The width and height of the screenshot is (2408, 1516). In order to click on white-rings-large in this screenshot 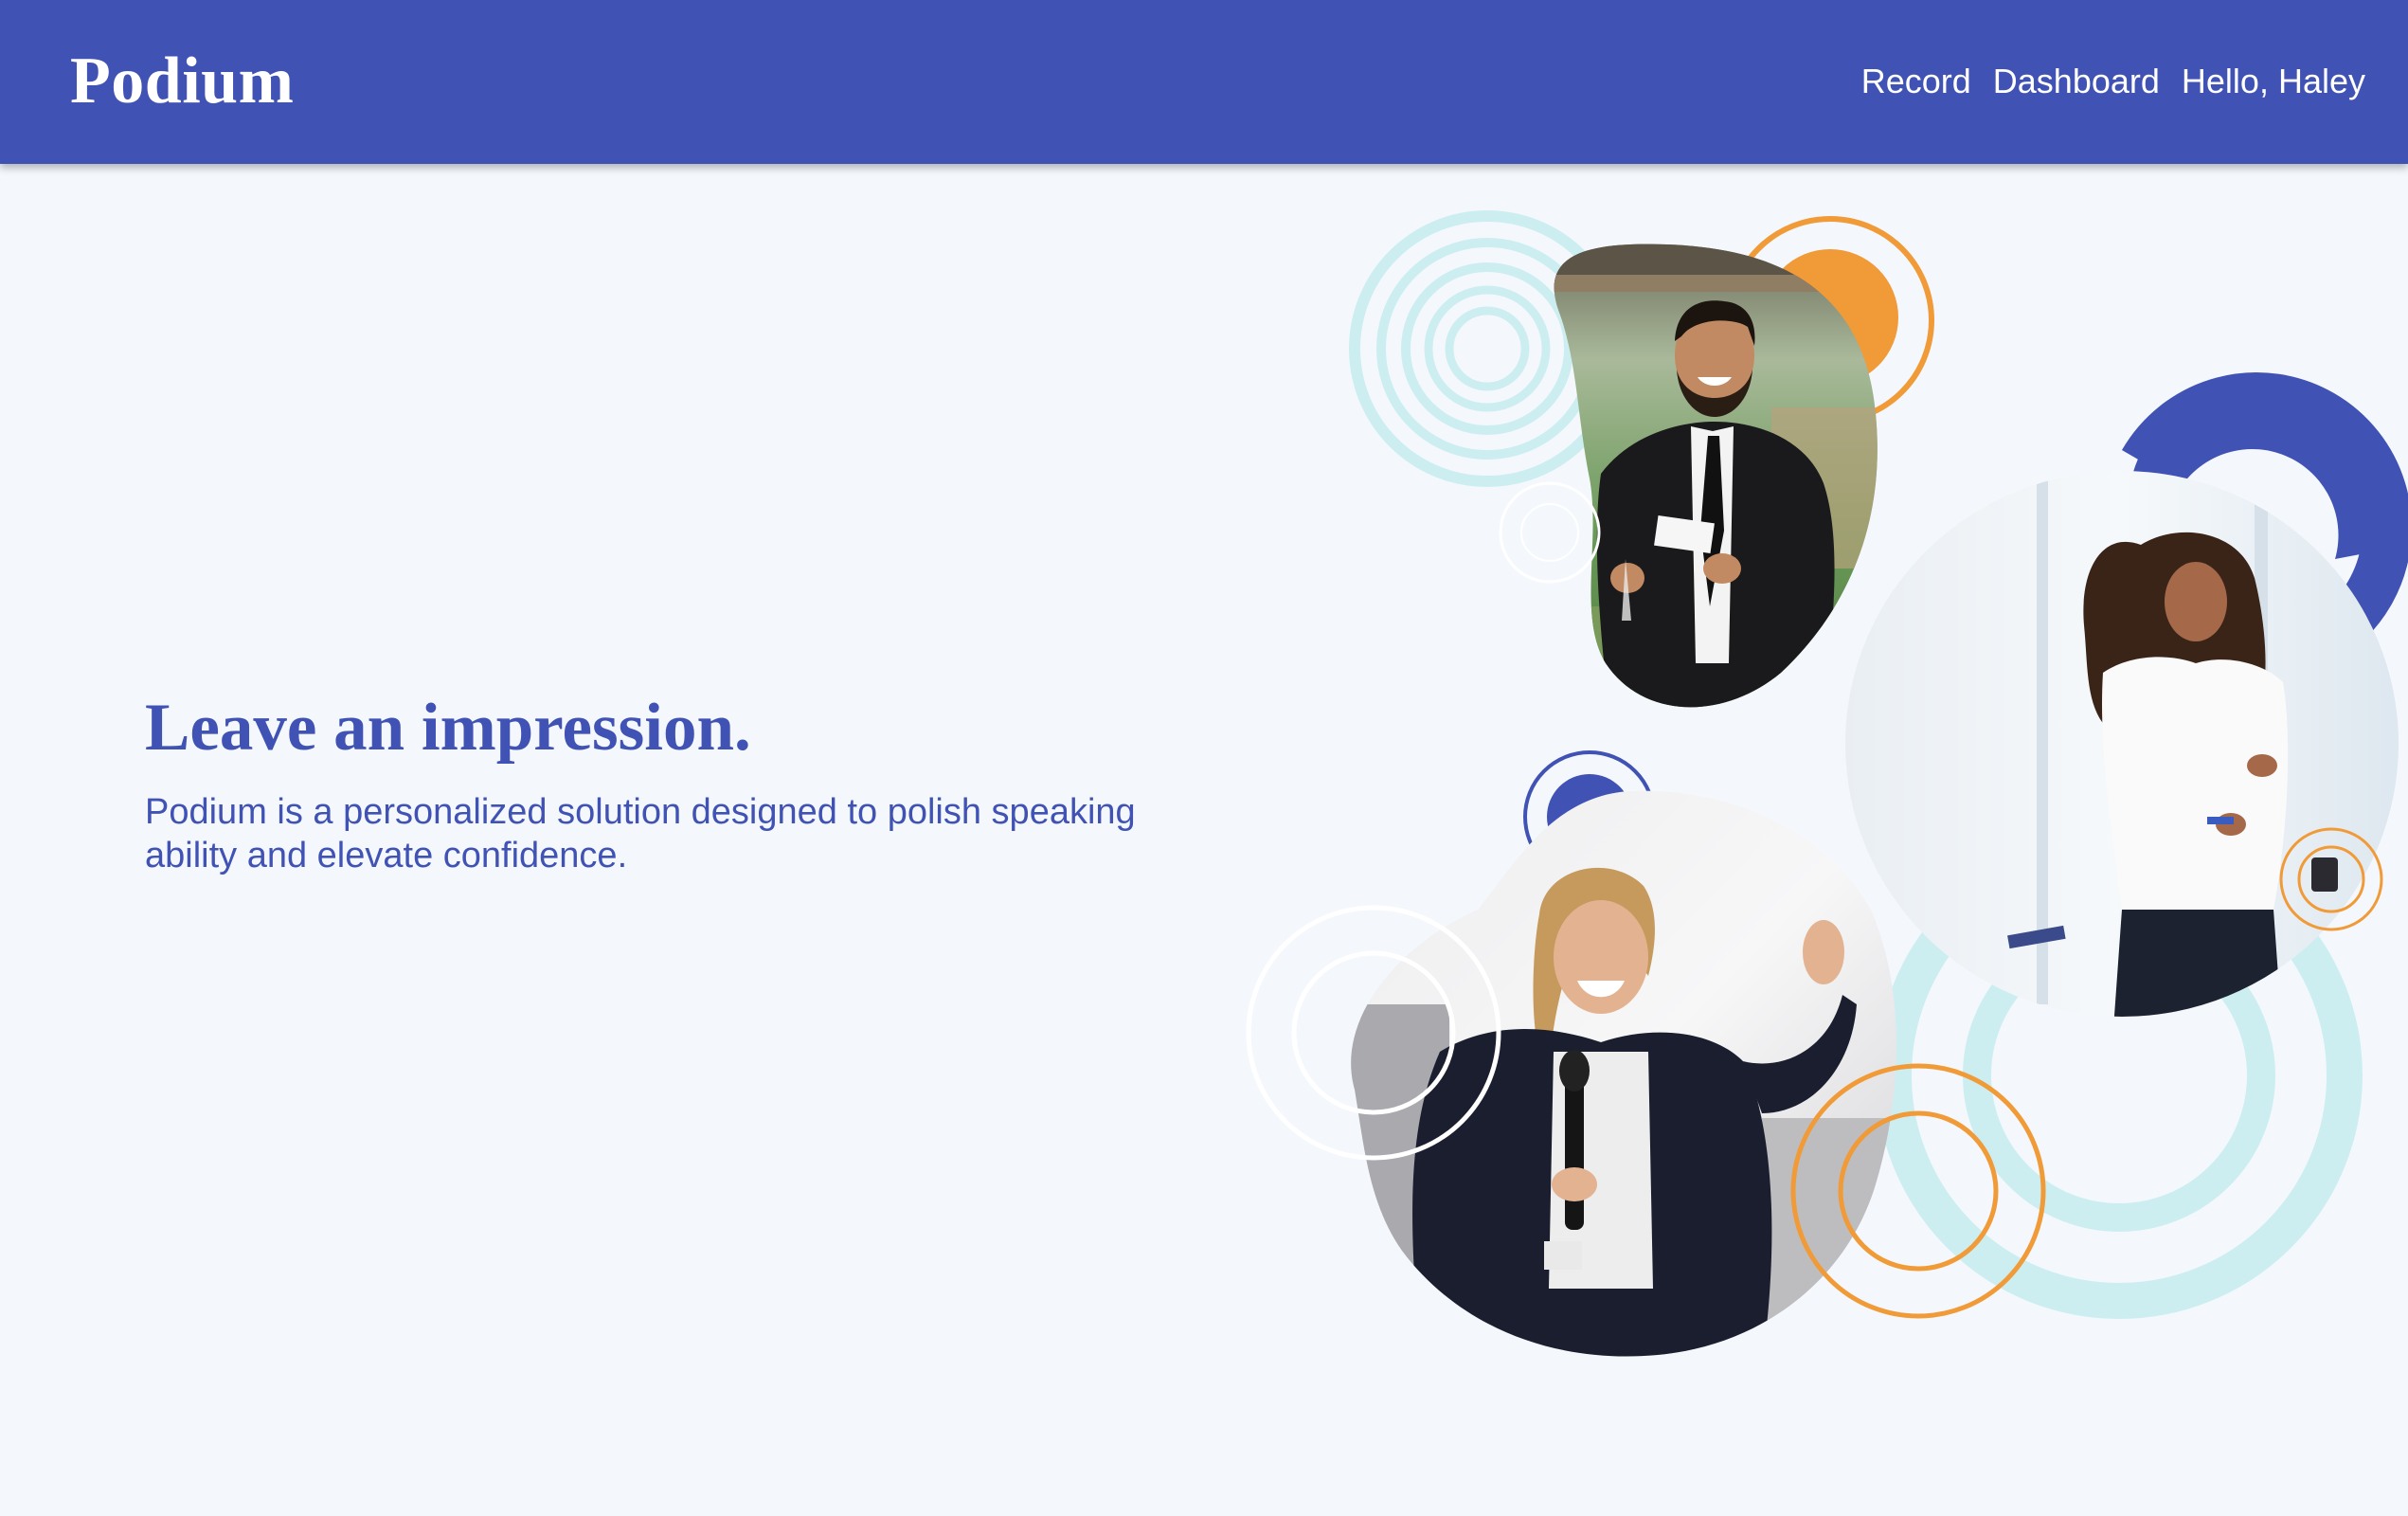, I will do `click(1373, 1033)`.